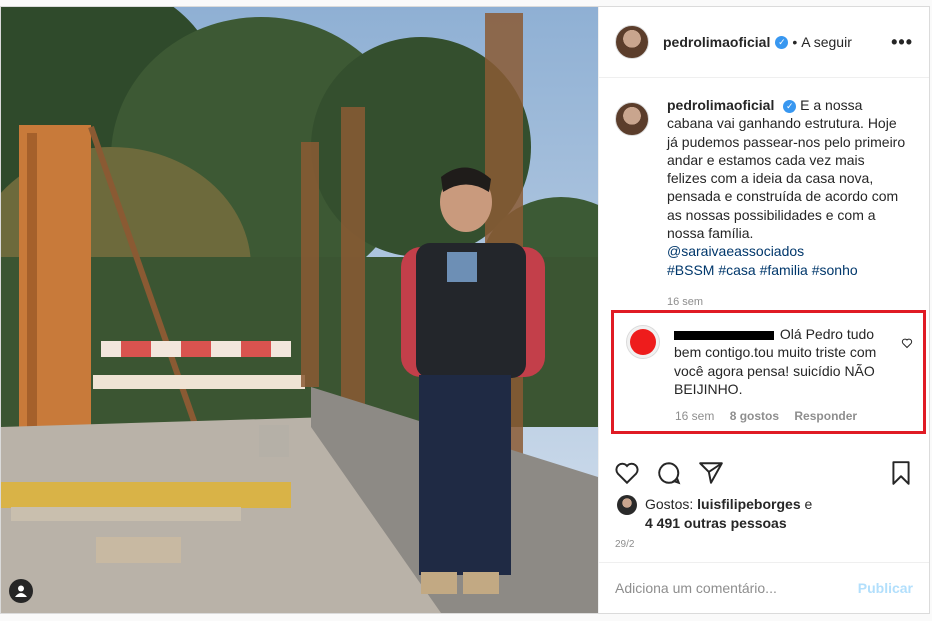 The width and height of the screenshot is (932, 621). I want to click on comment-like-heart-icon, so click(907, 343).